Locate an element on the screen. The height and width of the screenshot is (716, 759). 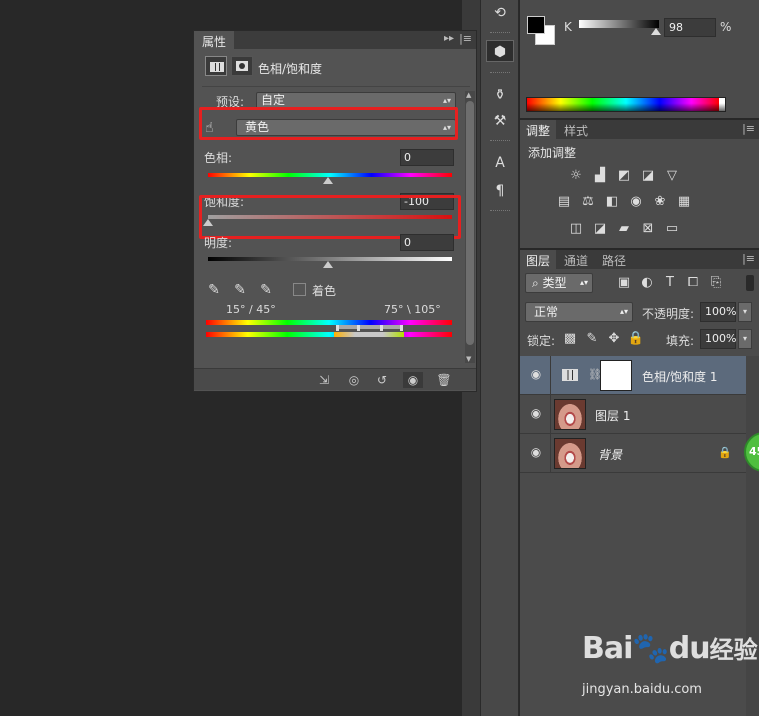
range-handle-right-inner is located at coordinates (381, 328).